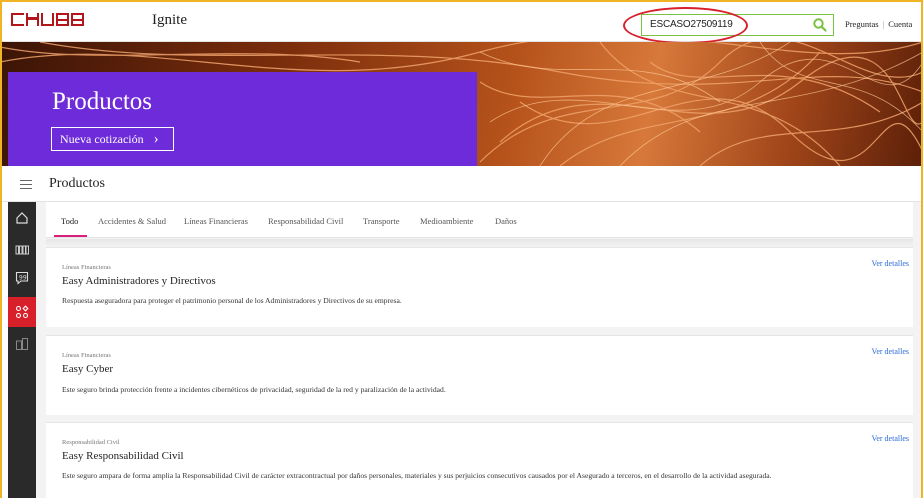 The width and height of the screenshot is (923, 498). I want to click on new-quote-button: Nueva cotización ›, so click(112, 139).